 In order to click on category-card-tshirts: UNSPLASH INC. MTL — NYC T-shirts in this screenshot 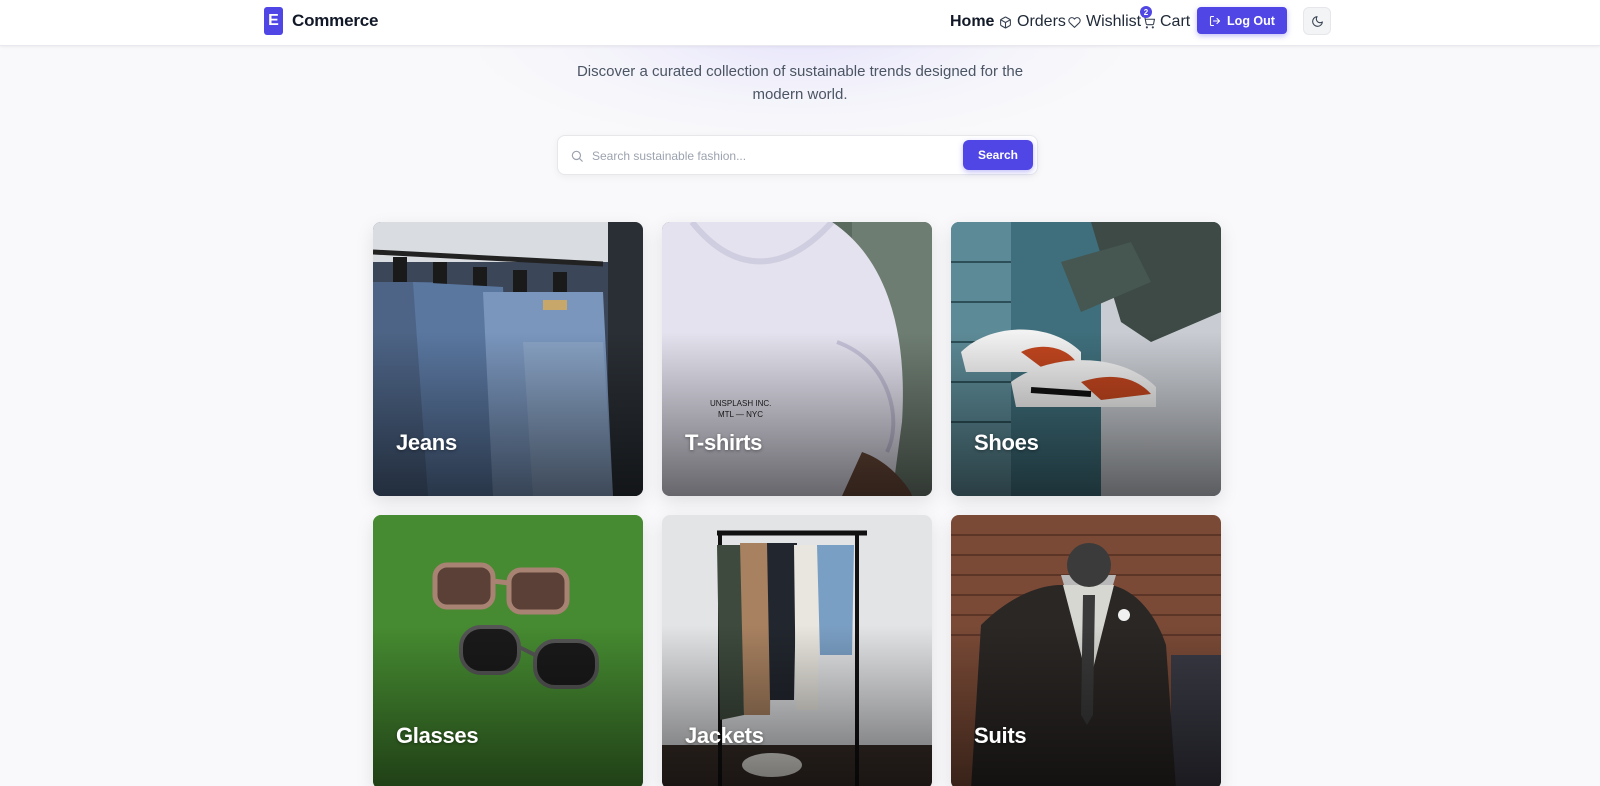, I will do `click(797, 359)`.